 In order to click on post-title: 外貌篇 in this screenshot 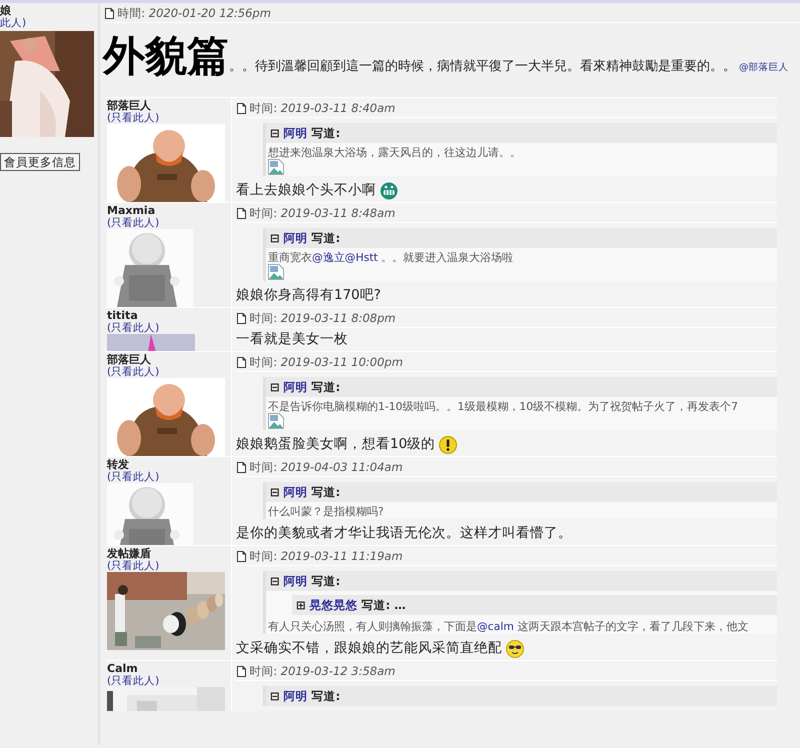, I will do `click(166, 56)`.